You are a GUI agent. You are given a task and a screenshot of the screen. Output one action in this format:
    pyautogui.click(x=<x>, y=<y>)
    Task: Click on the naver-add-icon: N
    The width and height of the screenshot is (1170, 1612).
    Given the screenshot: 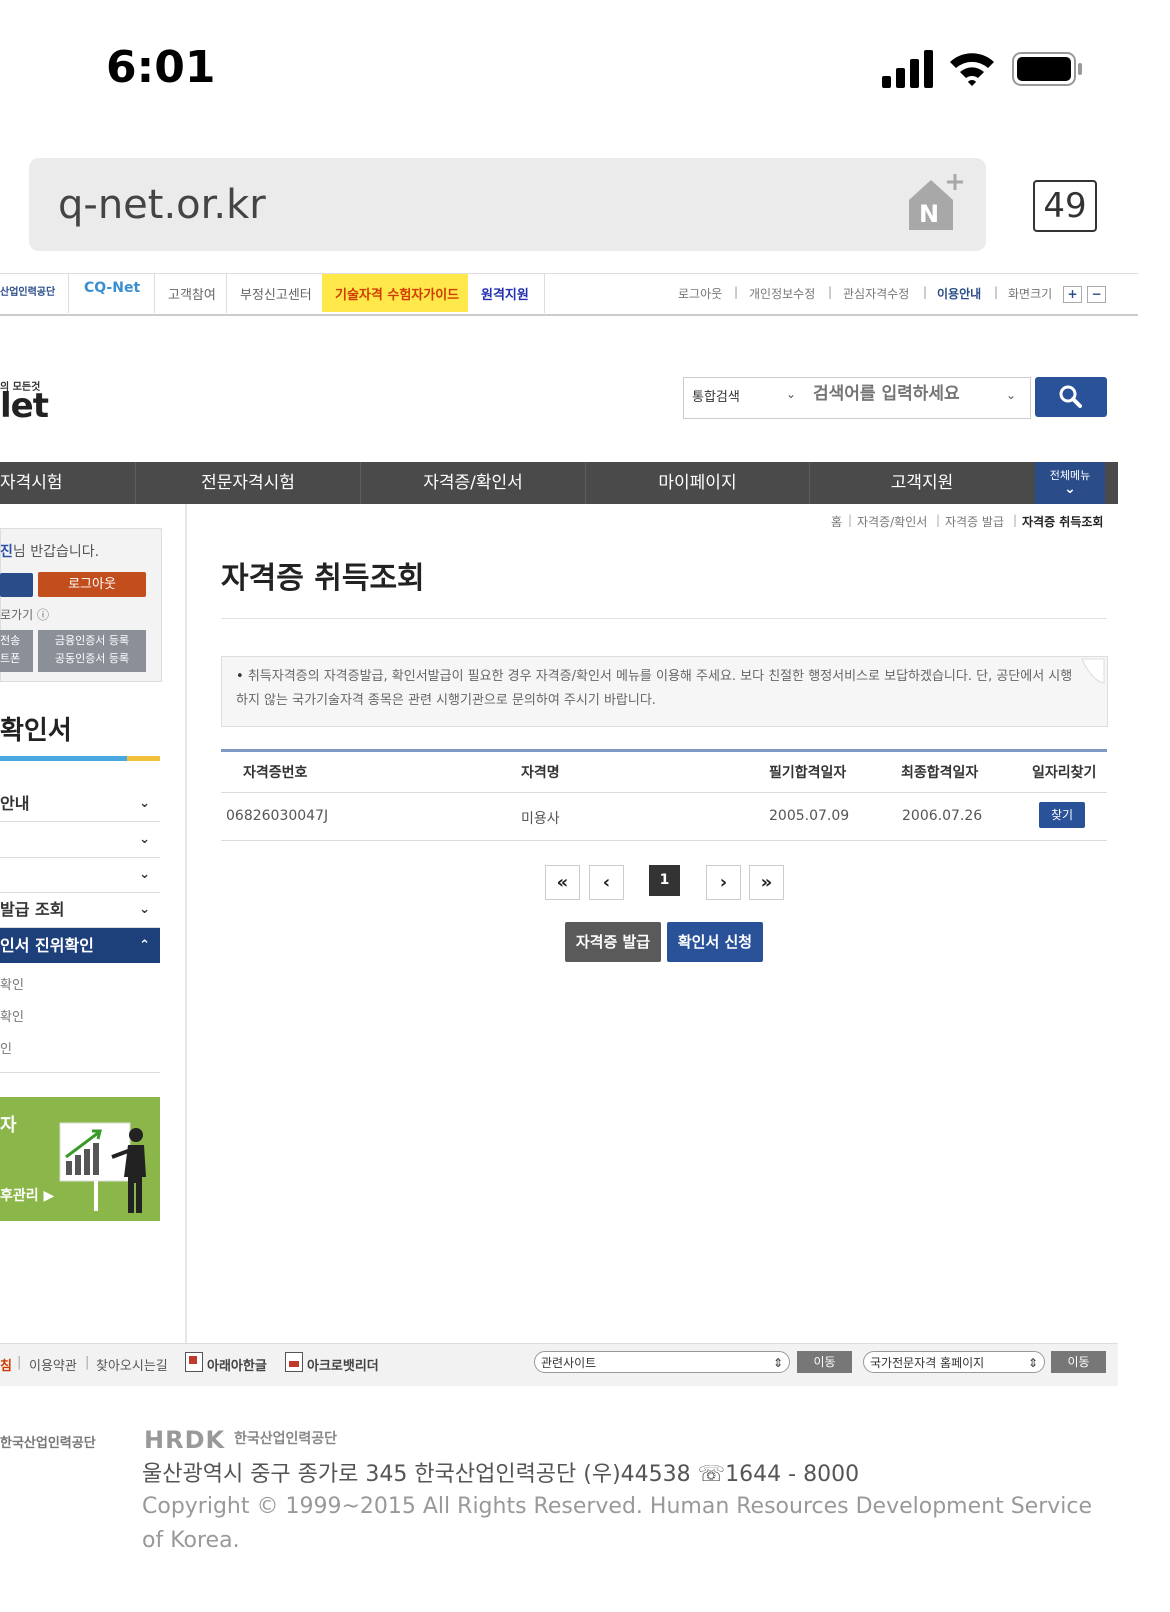 What is the action you would take?
    pyautogui.click(x=936, y=203)
    